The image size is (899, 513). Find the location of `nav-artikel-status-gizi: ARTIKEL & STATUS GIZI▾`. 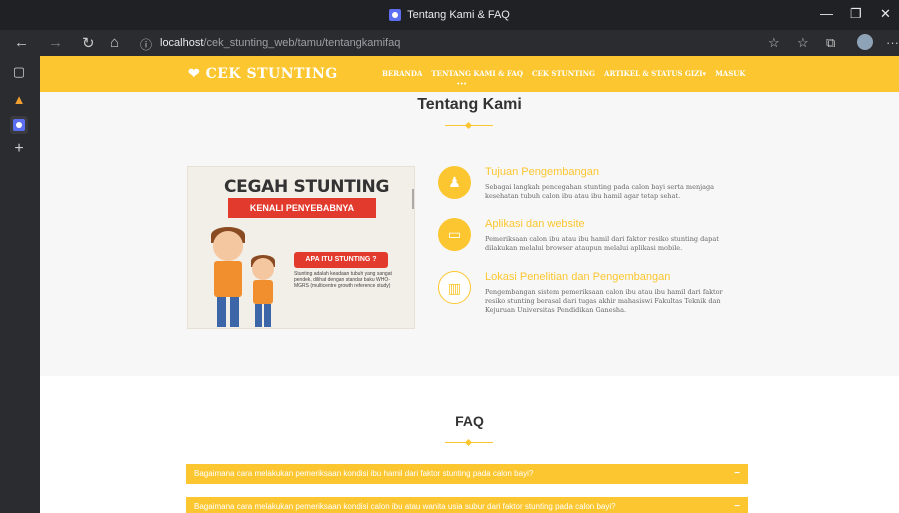

nav-artikel-status-gizi: ARTIKEL & STATUS GIZI▾ is located at coordinates (655, 73).